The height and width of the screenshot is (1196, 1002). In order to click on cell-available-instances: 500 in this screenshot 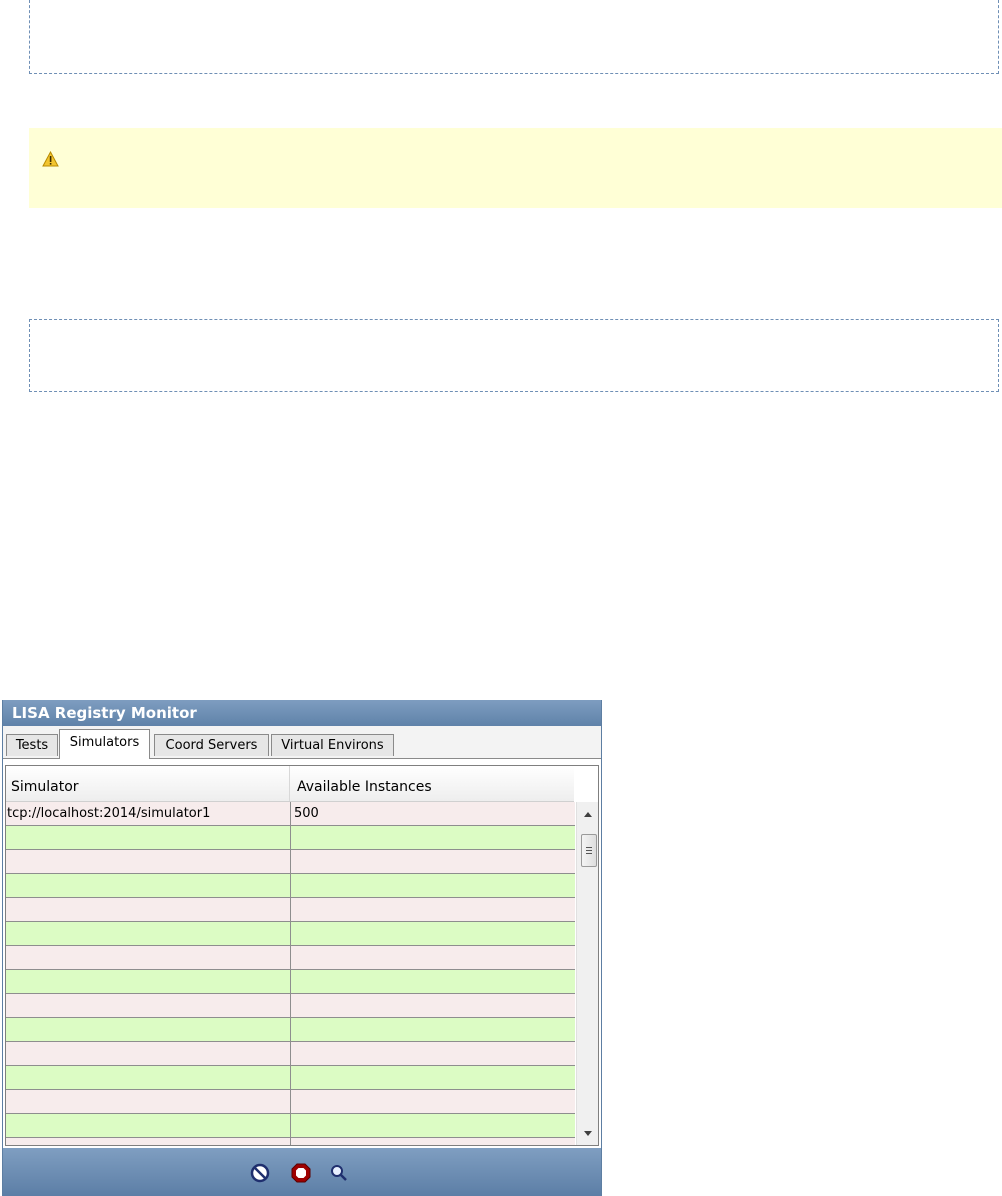, I will do `click(433, 813)`.